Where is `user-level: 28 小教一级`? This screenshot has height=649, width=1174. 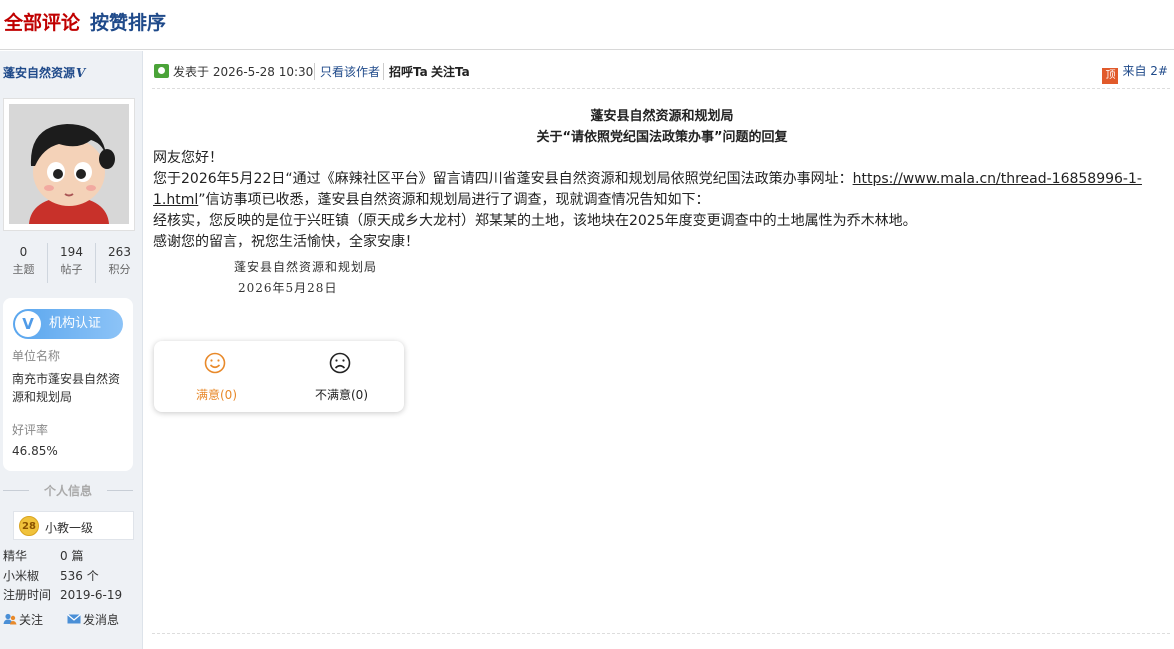
user-level: 28 小教一级 is located at coordinates (73, 525).